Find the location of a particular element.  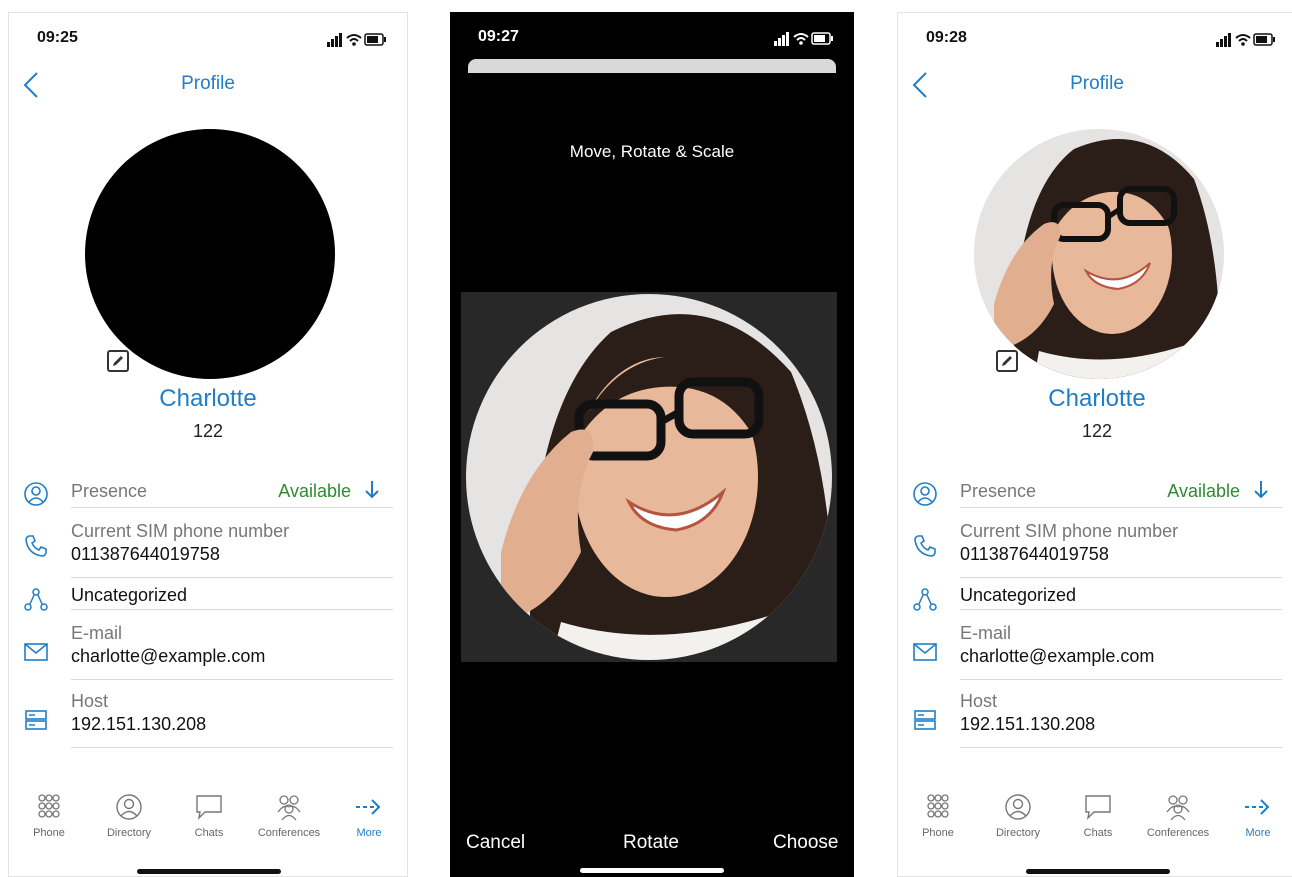

crop-area is located at coordinates (649, 477).